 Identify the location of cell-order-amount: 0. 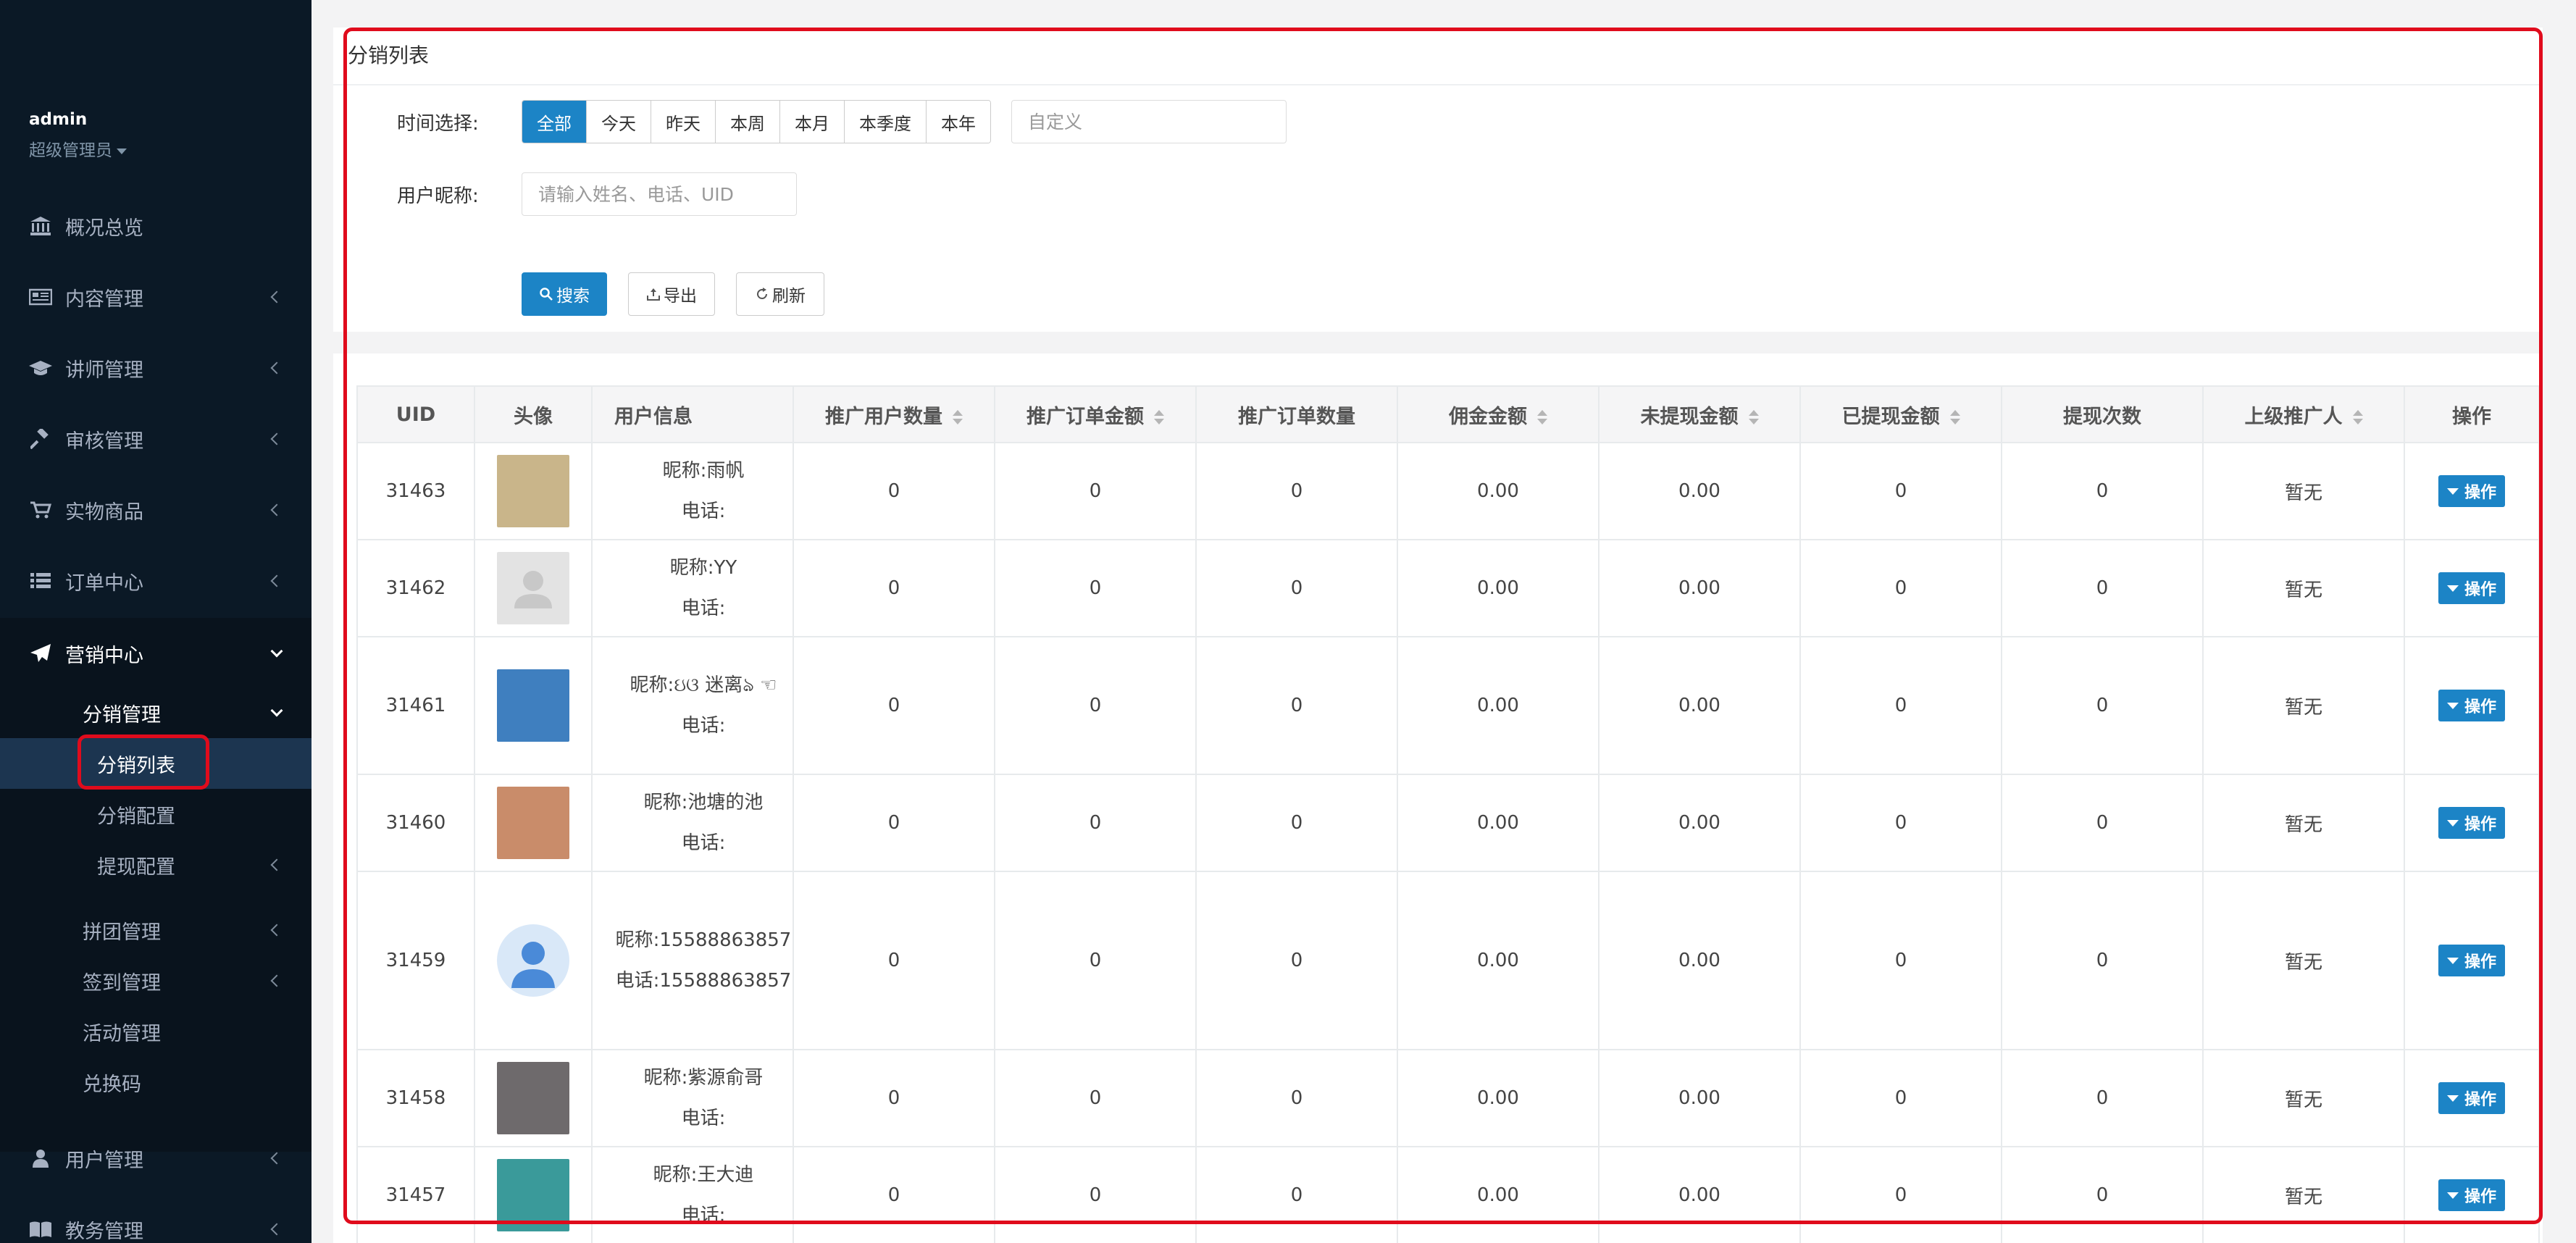
(1095, 1098).